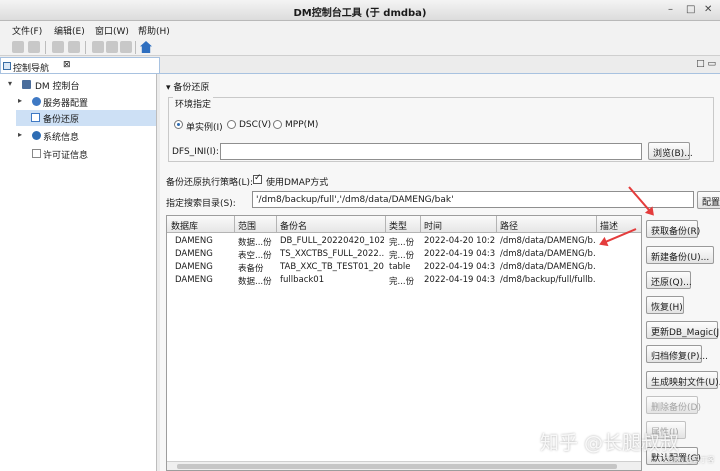  Describe the element at coordinates (708, 9) in the screenshot. I see `close-button: ✕` at that location.